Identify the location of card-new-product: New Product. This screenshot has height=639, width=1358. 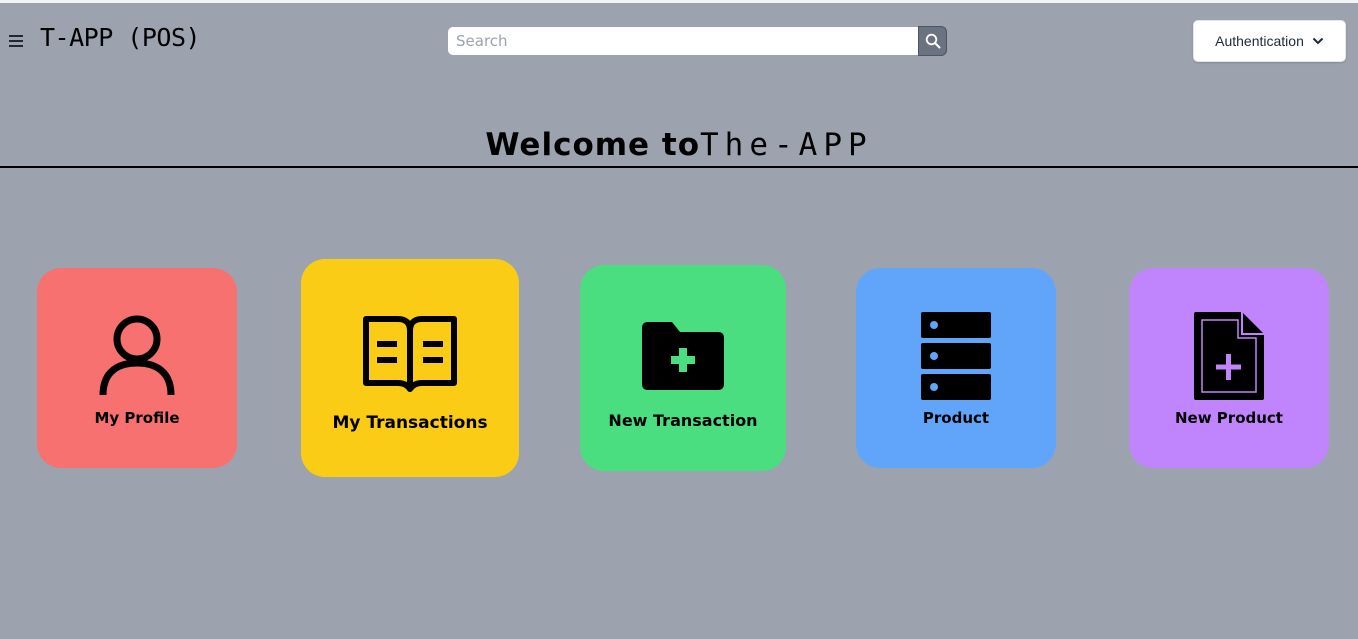
(1229, 368).